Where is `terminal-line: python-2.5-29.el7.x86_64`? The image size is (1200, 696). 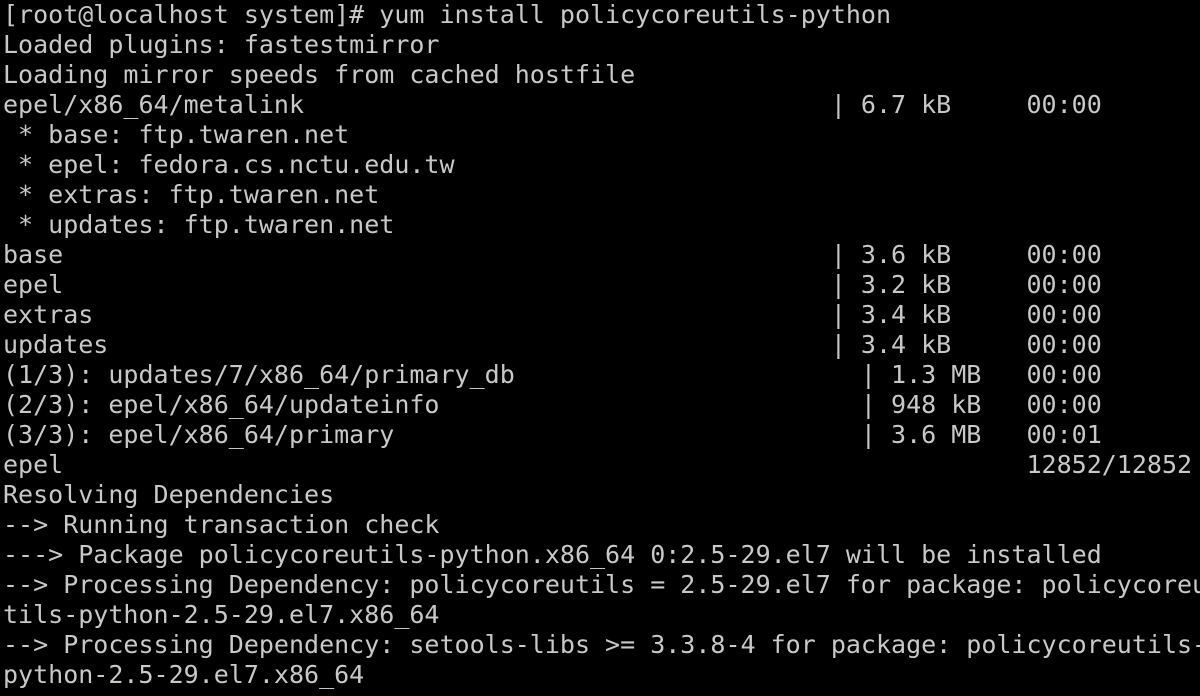
terminal-line: python-2.5-29.el7.x86_64 is located at coordinates (184, 674).